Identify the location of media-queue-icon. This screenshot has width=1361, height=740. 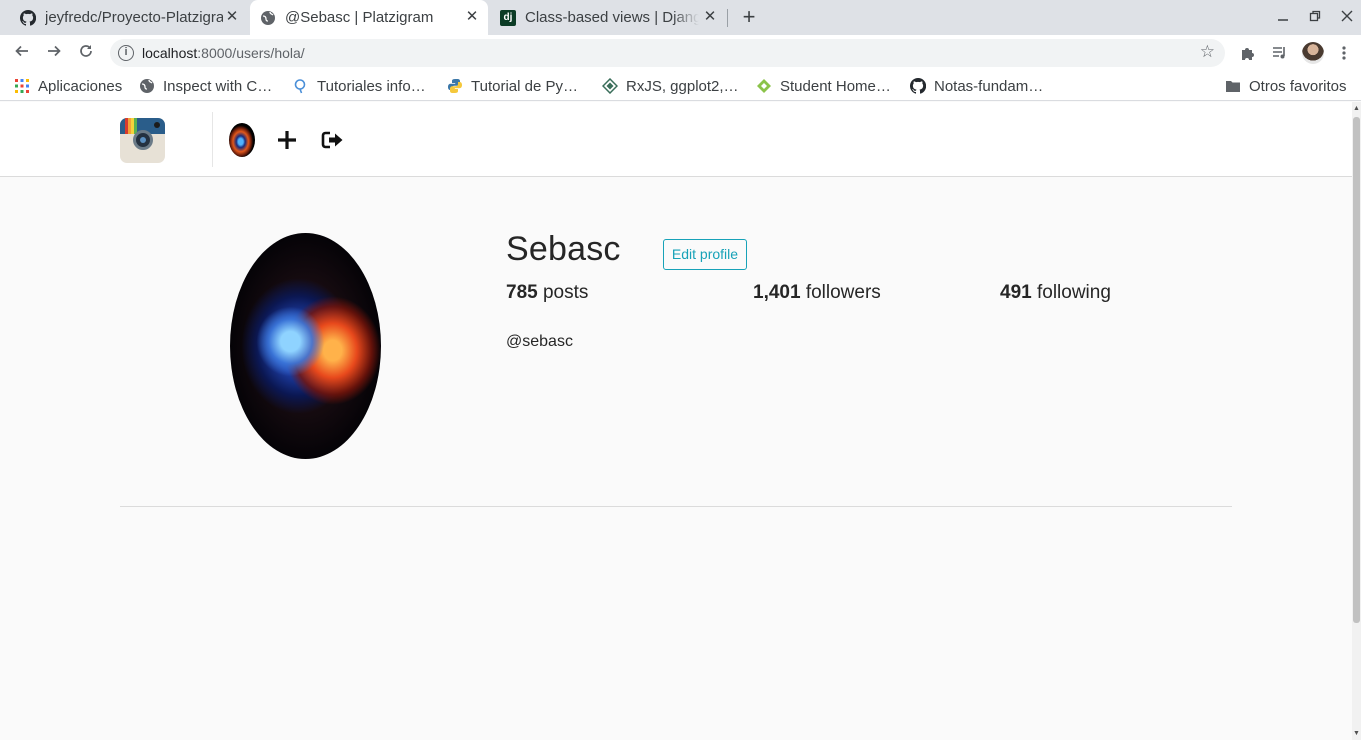
(1280, 53).